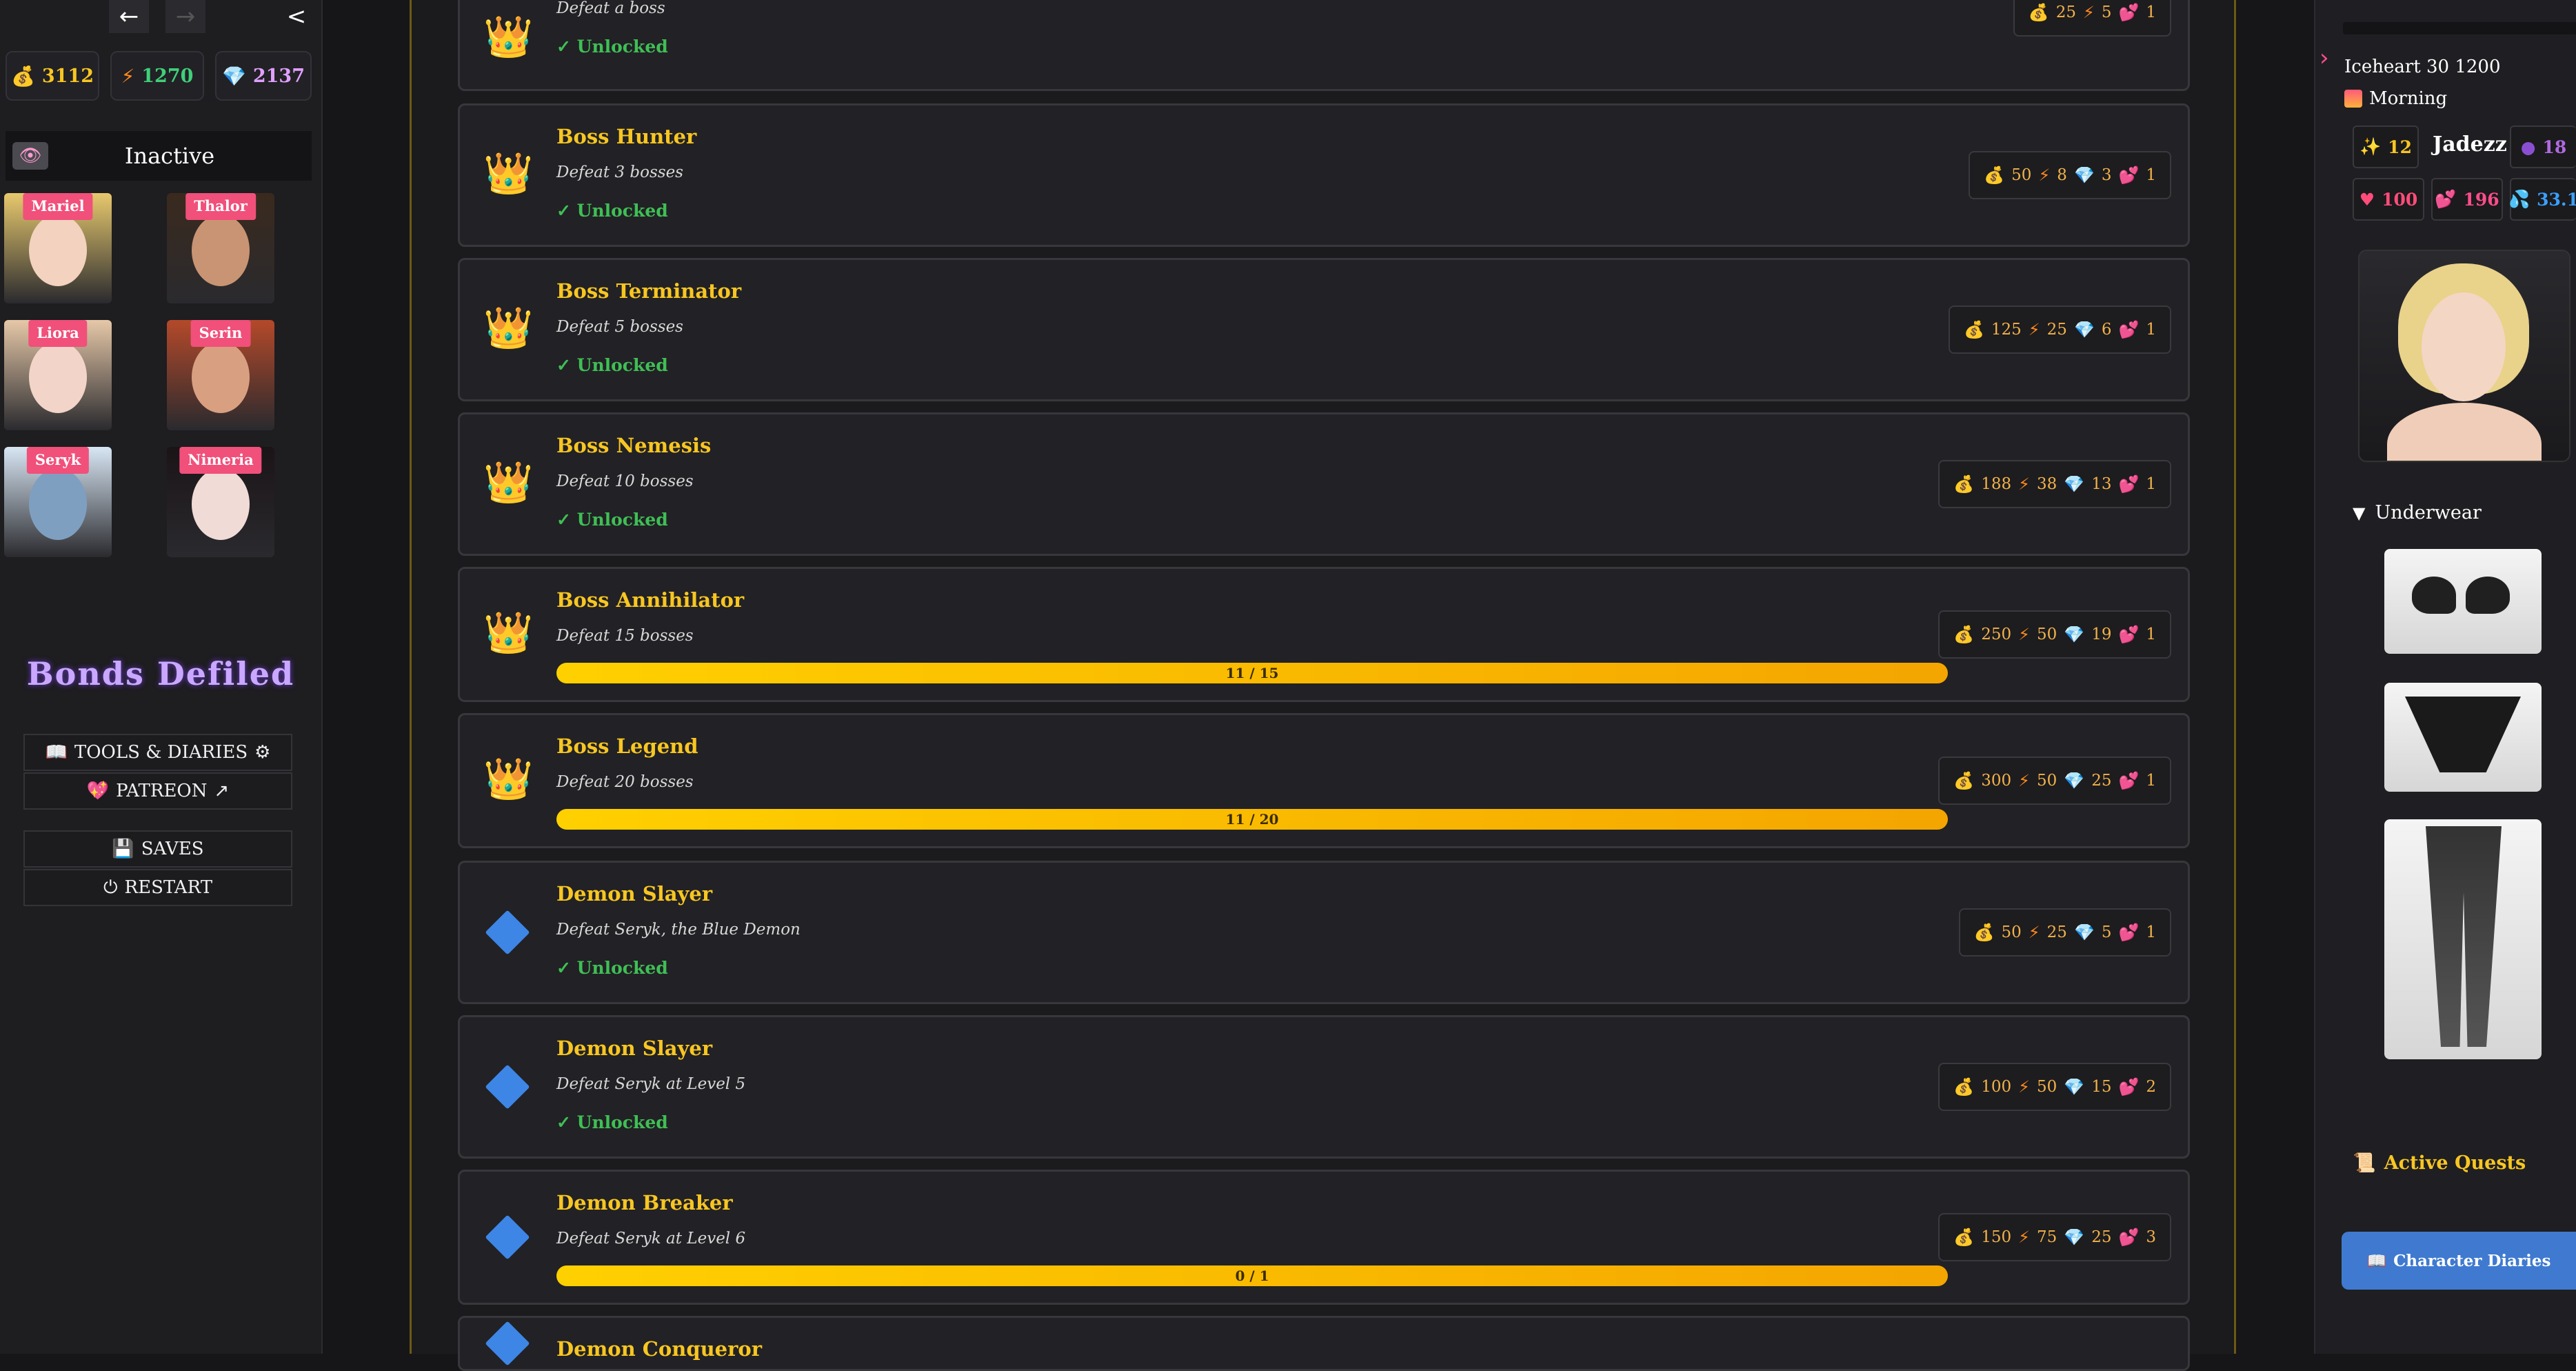 Image resolution: width=2576 pixels, height=1371 pixels. I want to click on two-hearts-icon: 💕, so click(2129, 781).